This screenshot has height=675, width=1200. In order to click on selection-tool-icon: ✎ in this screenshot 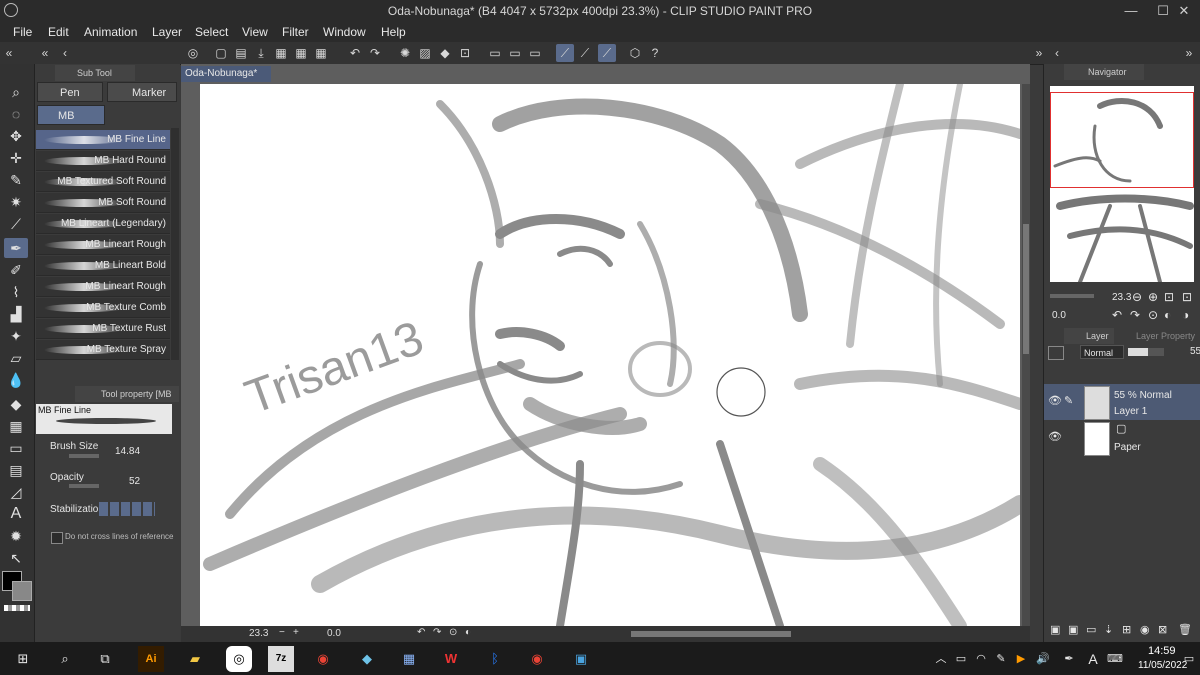, I will do `click(16, 180)`.